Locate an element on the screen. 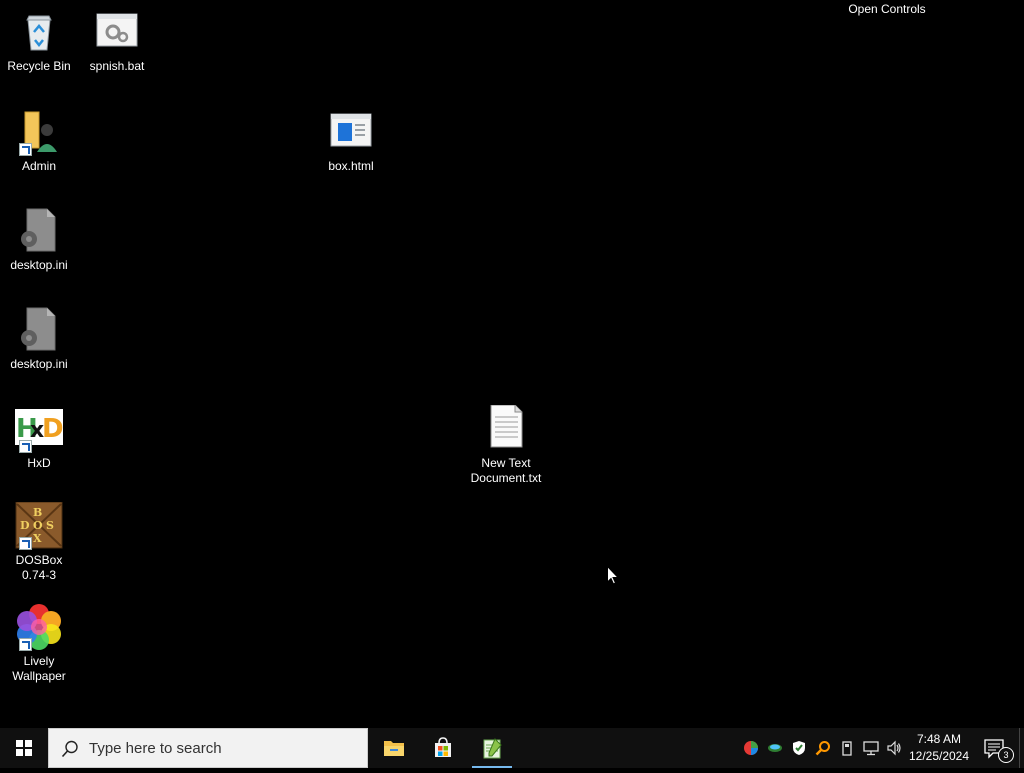 This screenshot has height=773, width=1024. text-document-icon is located at coordinates (506, 429).